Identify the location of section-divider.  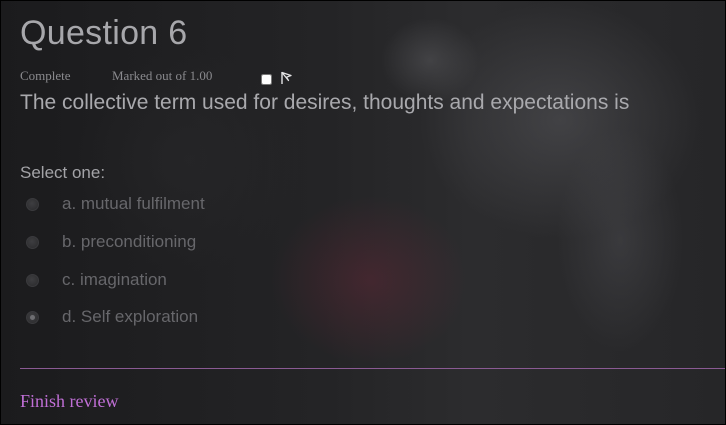
(373, 368).